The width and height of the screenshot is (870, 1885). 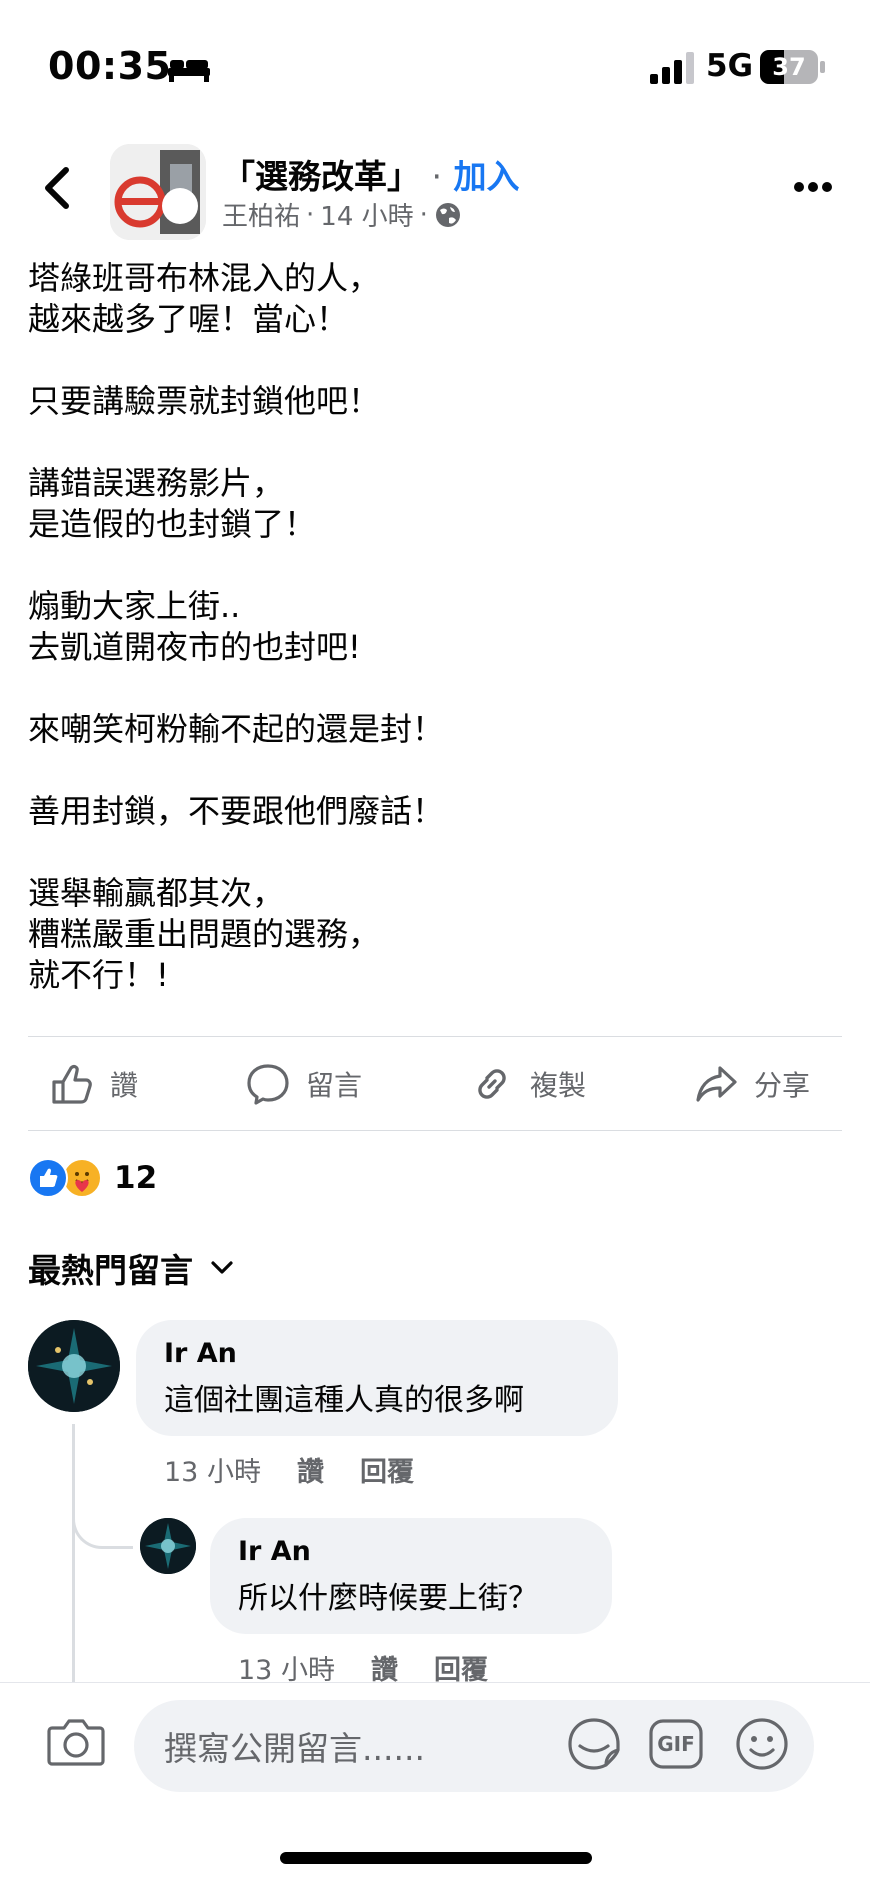 I want to click on cellular-signal-icon, so click(x=672, y=68).